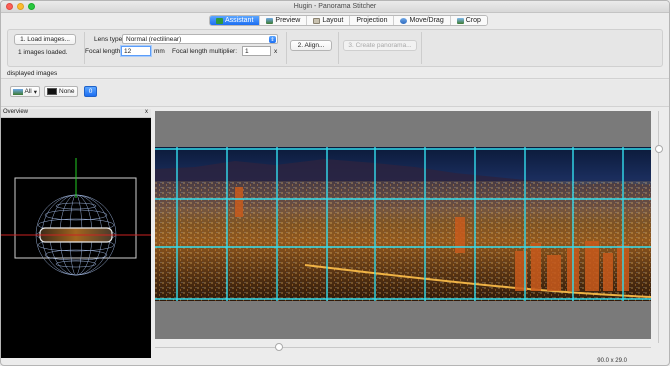 The image size is (670, 366). I want to click on tab-layout: Layout, so click(329, 20).